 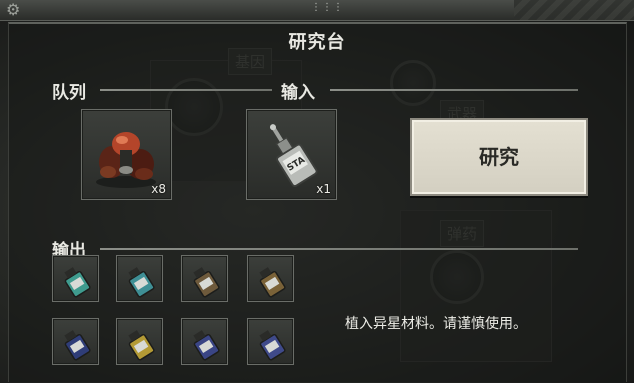 I want to click on output-divider, so click(x=339, y=249).